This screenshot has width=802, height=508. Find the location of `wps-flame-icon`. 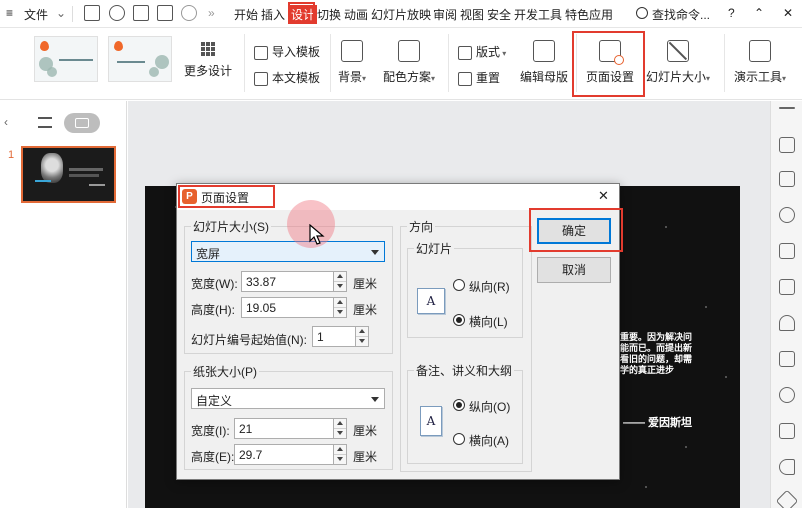

wps-flame-icon is located at coordinates (118, 46).